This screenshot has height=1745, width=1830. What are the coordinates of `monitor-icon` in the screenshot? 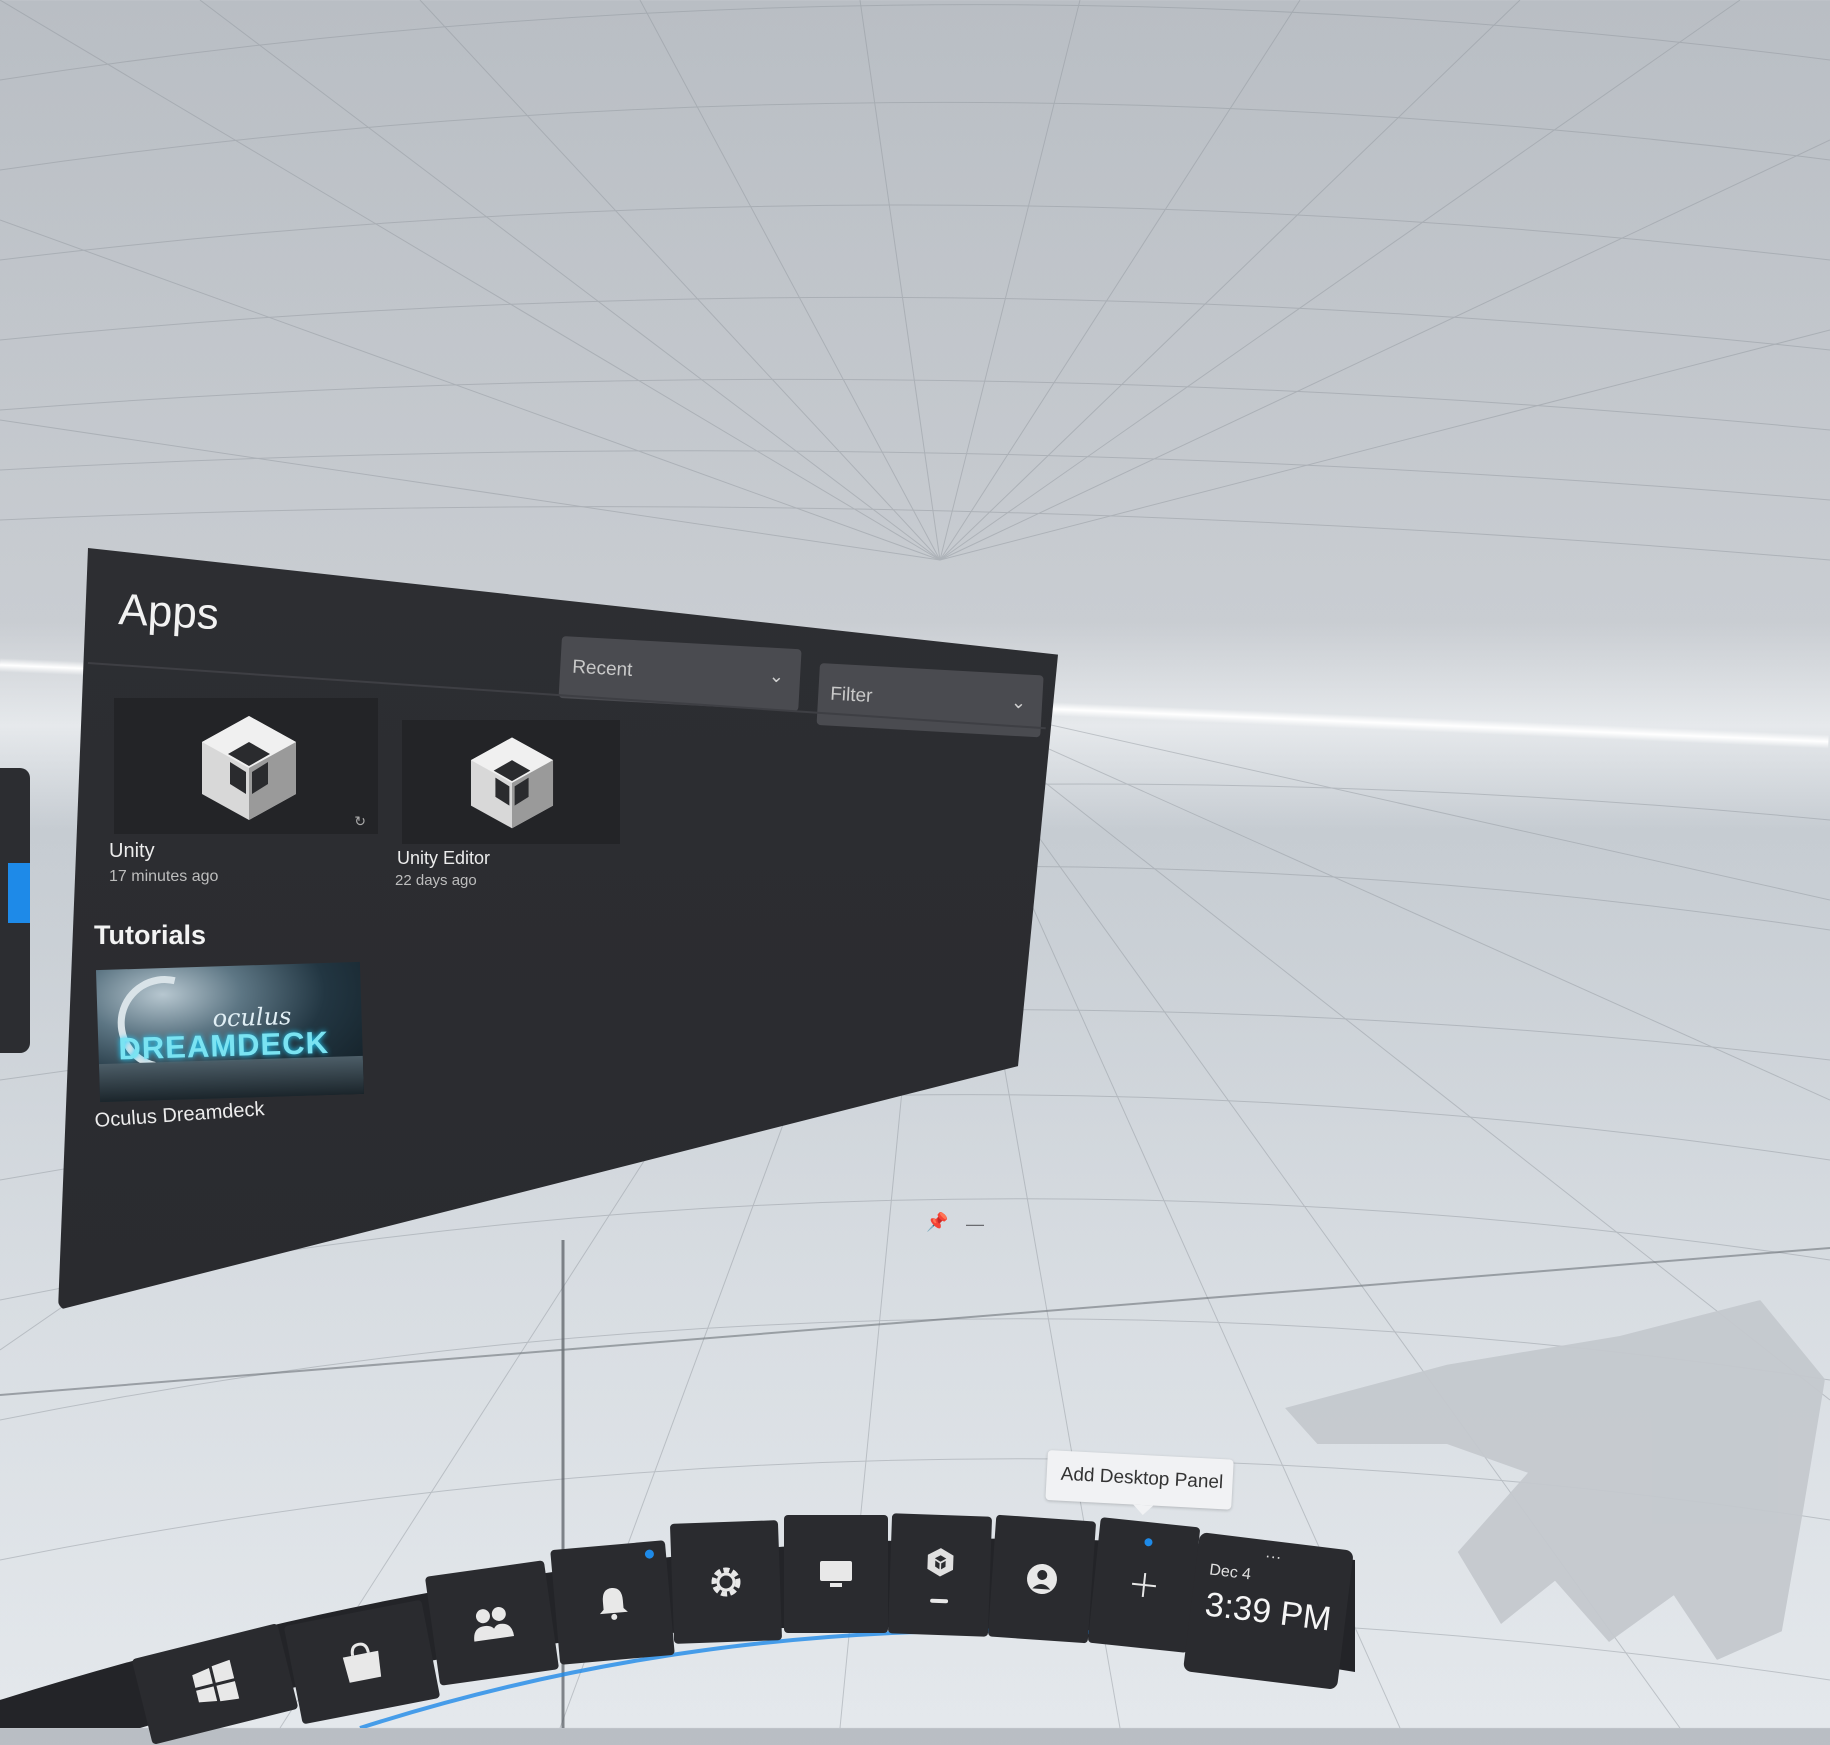 It's located at (836, 1574).